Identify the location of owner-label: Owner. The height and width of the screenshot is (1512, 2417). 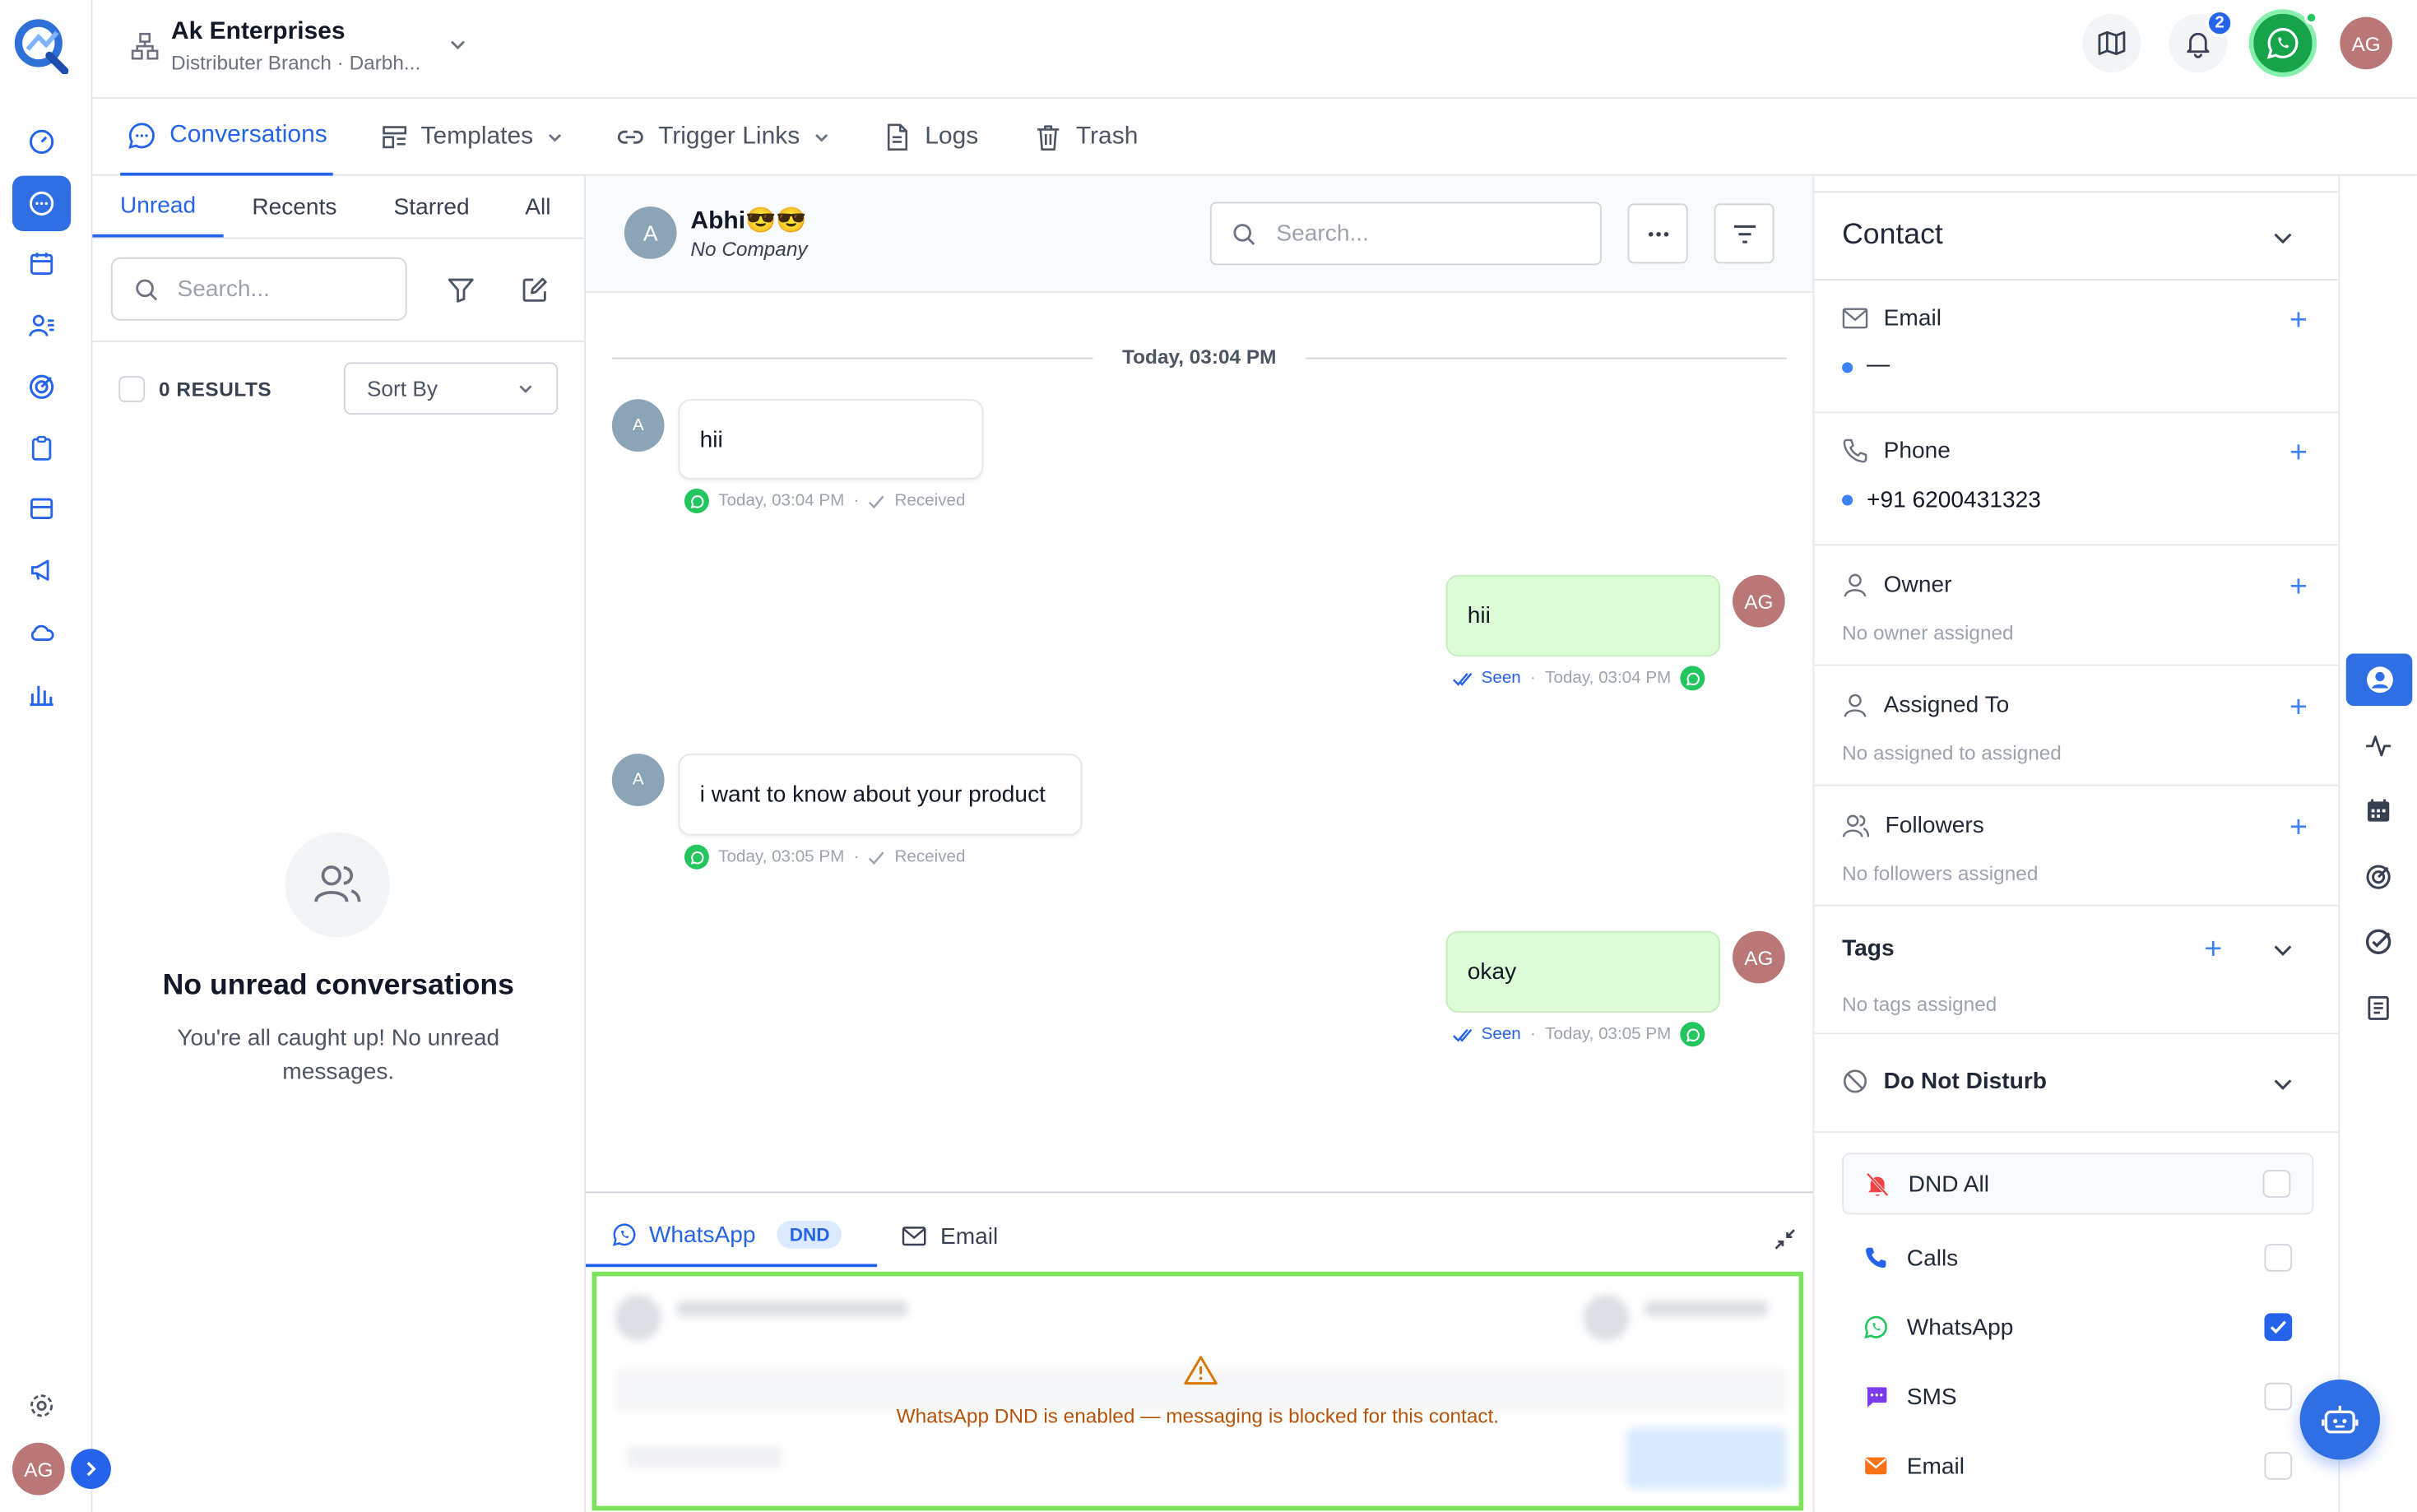
(1917, 585).